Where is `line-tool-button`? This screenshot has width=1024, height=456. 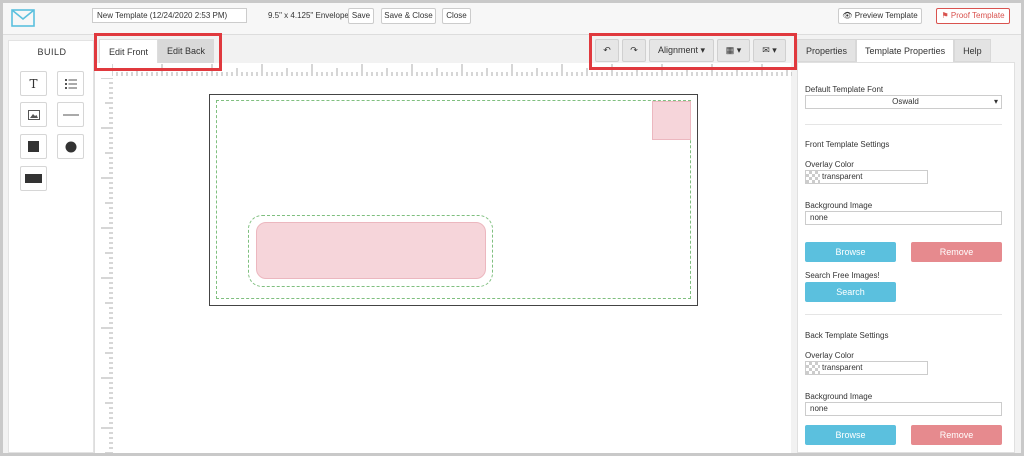
line-tool-button is located at coordinates (70, 114).